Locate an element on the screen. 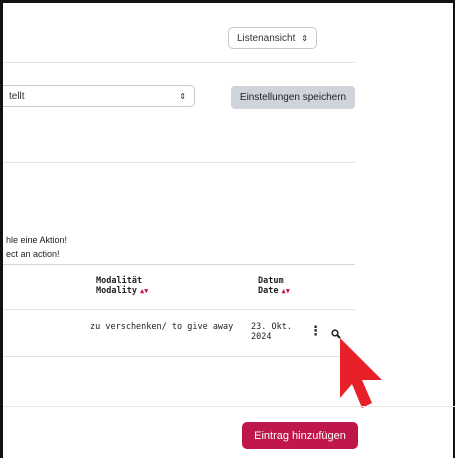 This screenshot has width=455, height=458. table-bottom-border is located at coordinates (179, 356).